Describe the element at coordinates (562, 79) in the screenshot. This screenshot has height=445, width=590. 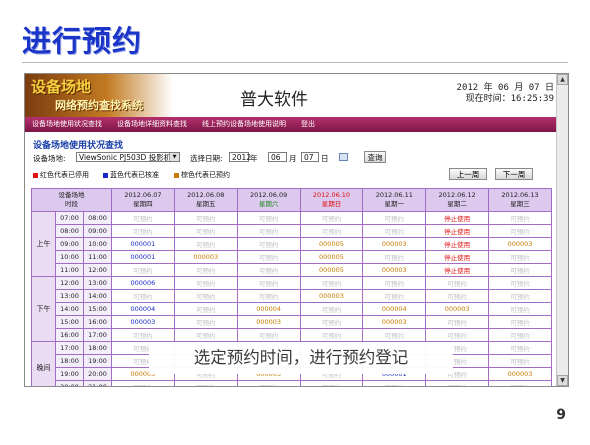
I see `scroll-up-icon: ▲` at that location.